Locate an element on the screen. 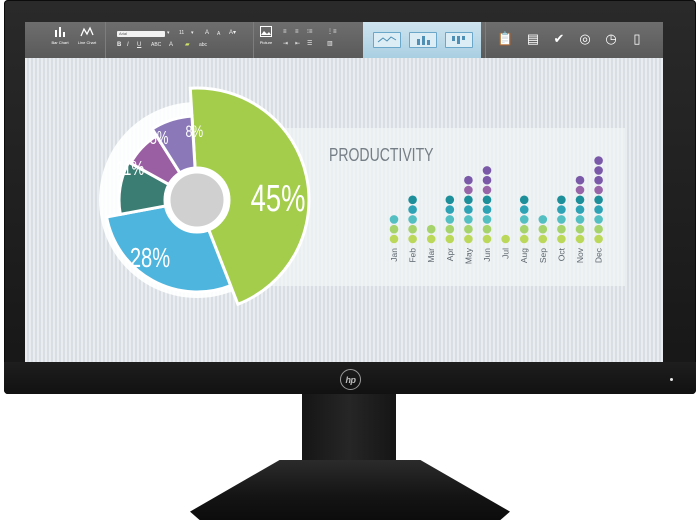 The image size is (700, 522). pie-label-8b: 8% is located at coordinates (194, 131).